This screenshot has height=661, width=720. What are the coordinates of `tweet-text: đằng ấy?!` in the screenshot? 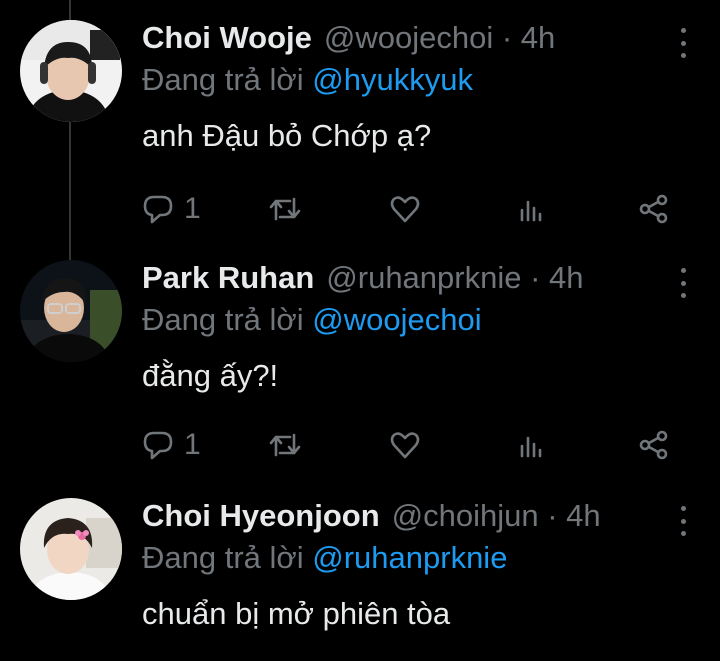 It's located at (210, 375).